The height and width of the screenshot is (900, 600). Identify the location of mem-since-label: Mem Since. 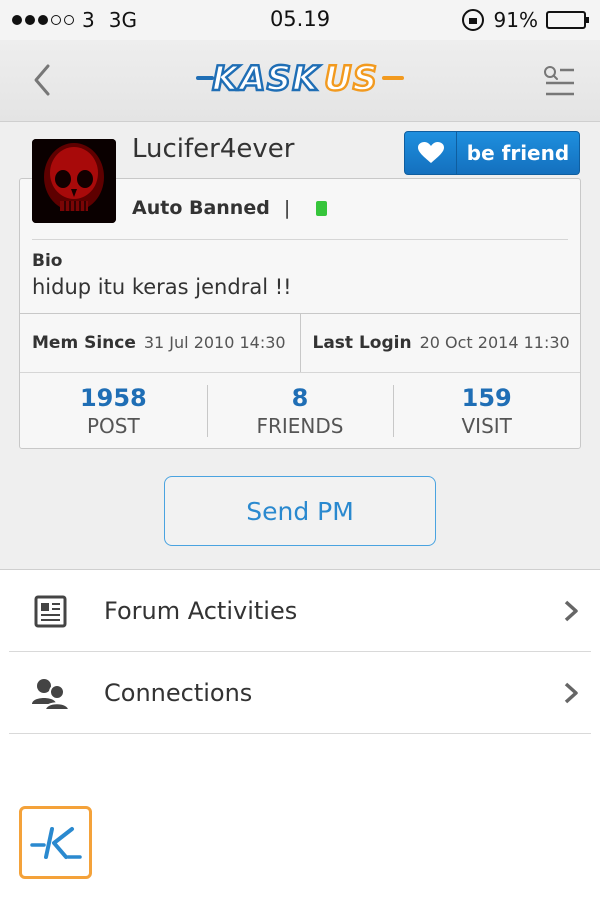
(84, 342).